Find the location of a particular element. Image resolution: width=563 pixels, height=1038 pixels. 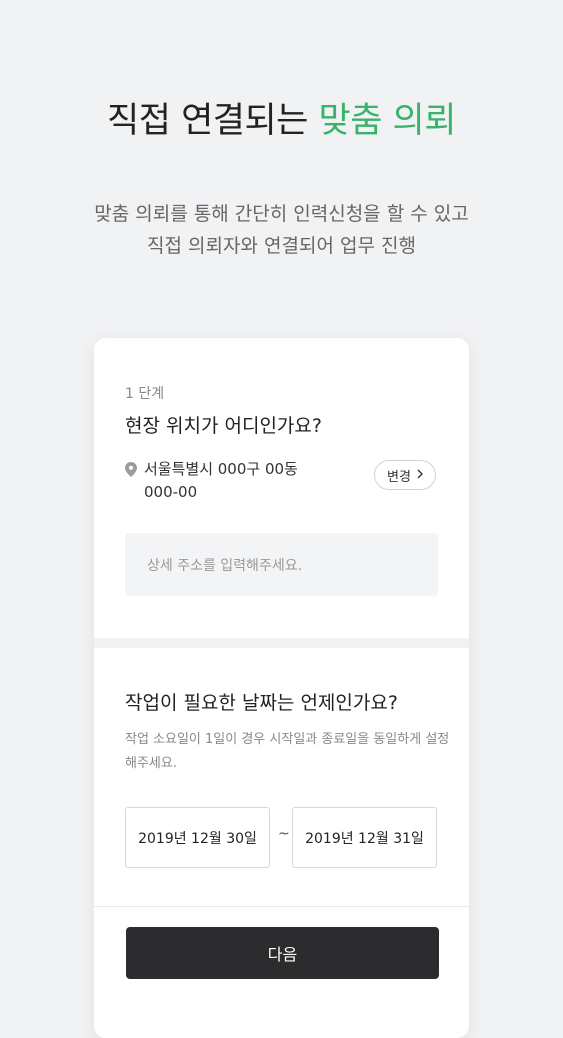

location-pin-icon is located at coordinates (131, 471).